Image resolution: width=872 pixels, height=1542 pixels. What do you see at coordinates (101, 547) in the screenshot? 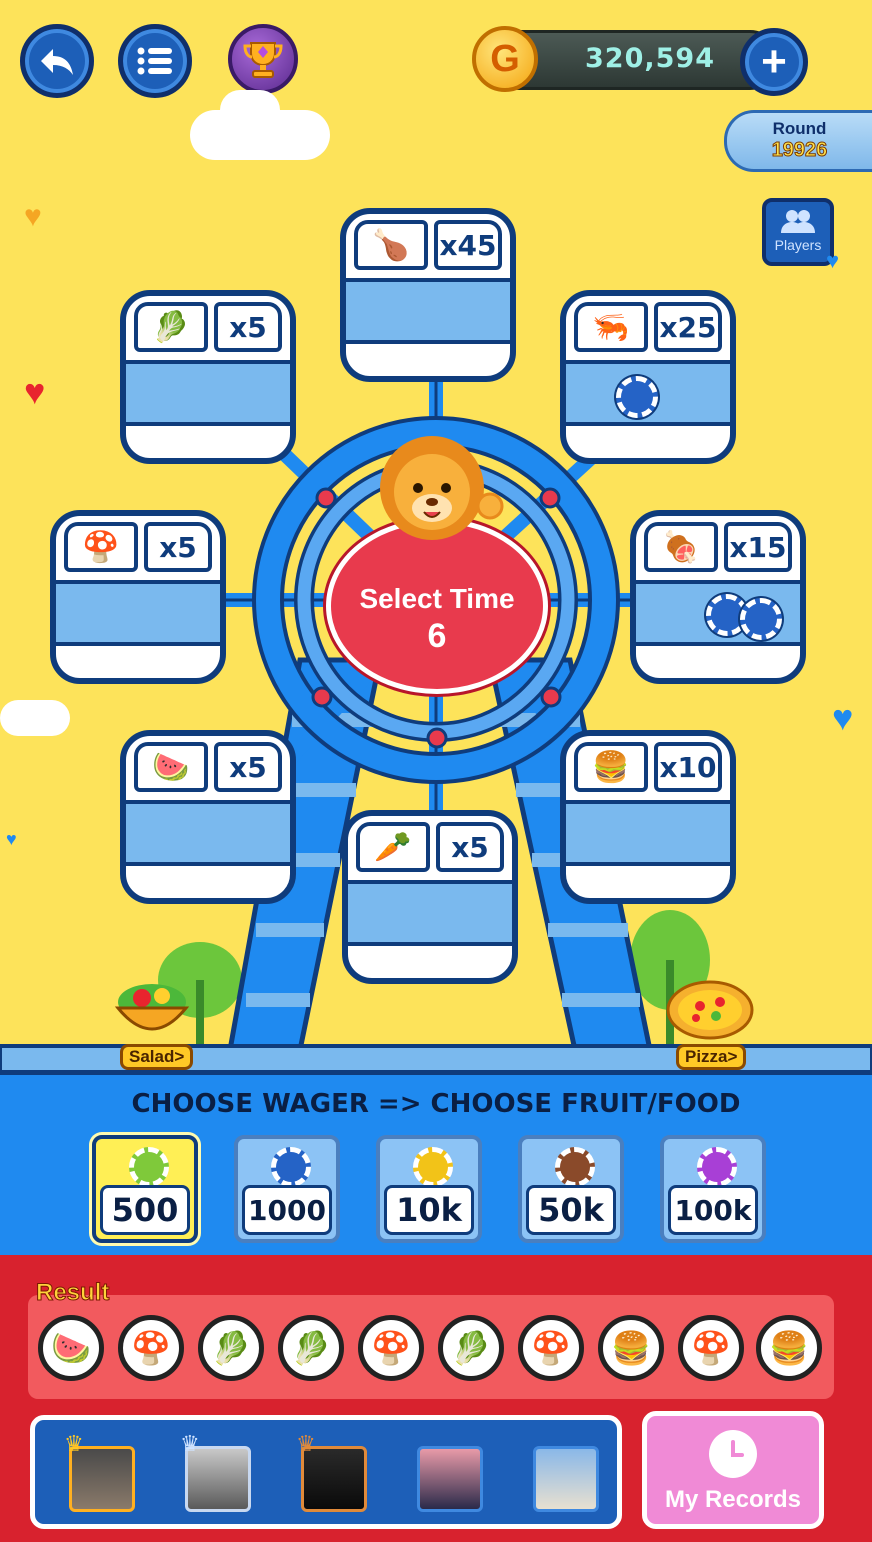
I see `mushroom-icon: 🍄` at bounding box center [101, 547].